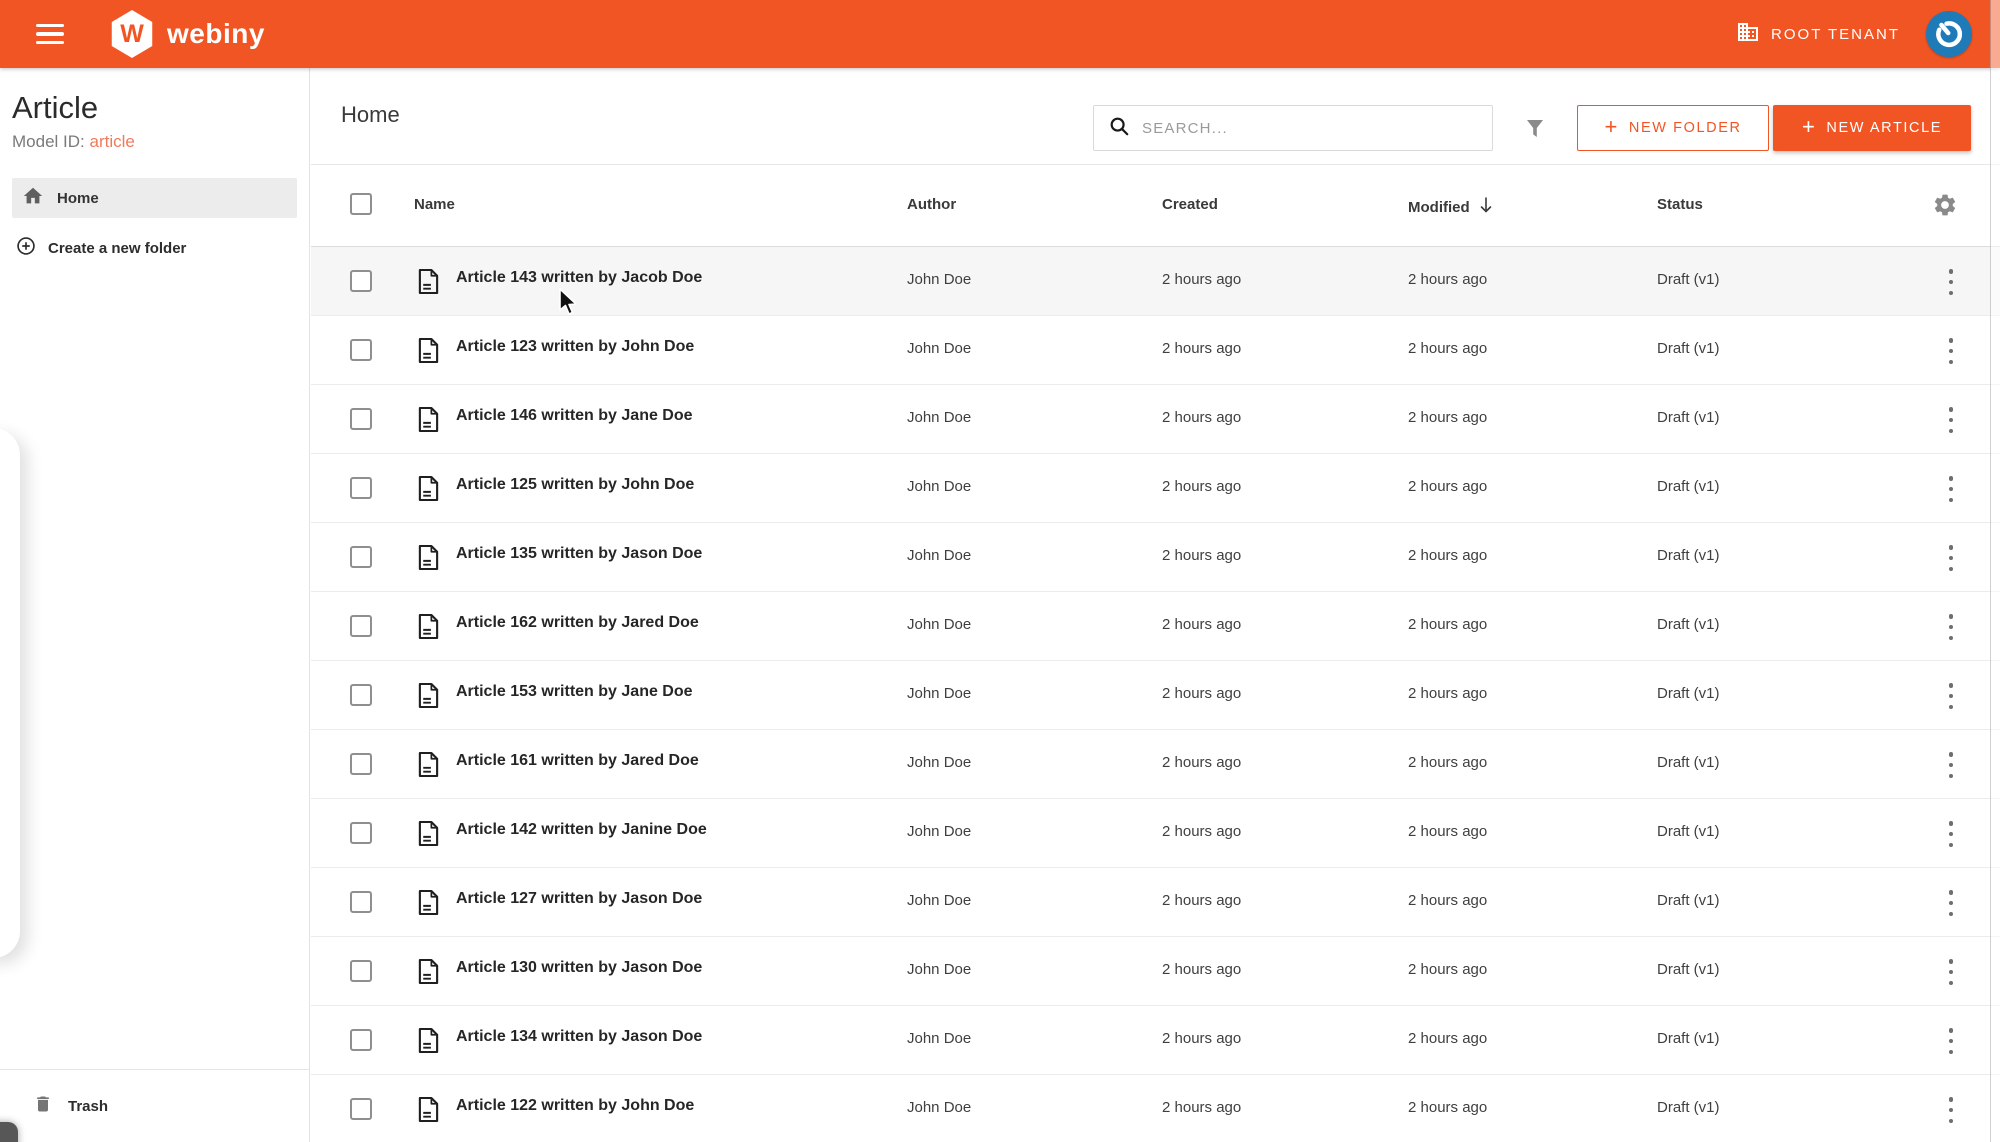  I want to click on select-all-checkbox, so click(361, 204).